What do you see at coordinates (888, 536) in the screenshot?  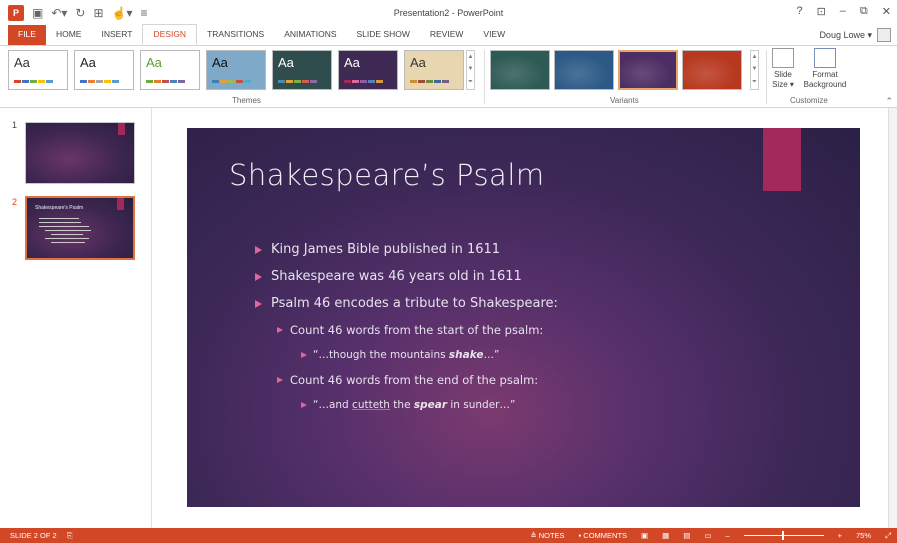 I see `fit-to-window-icon: ⤢` at bounding box center [888, 536].